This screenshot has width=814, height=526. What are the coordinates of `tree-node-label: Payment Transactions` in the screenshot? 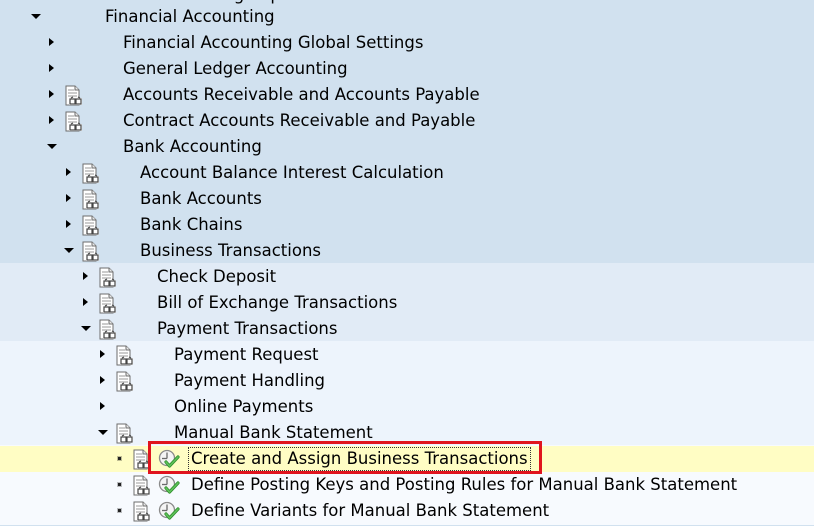 It's located at (247, 329).